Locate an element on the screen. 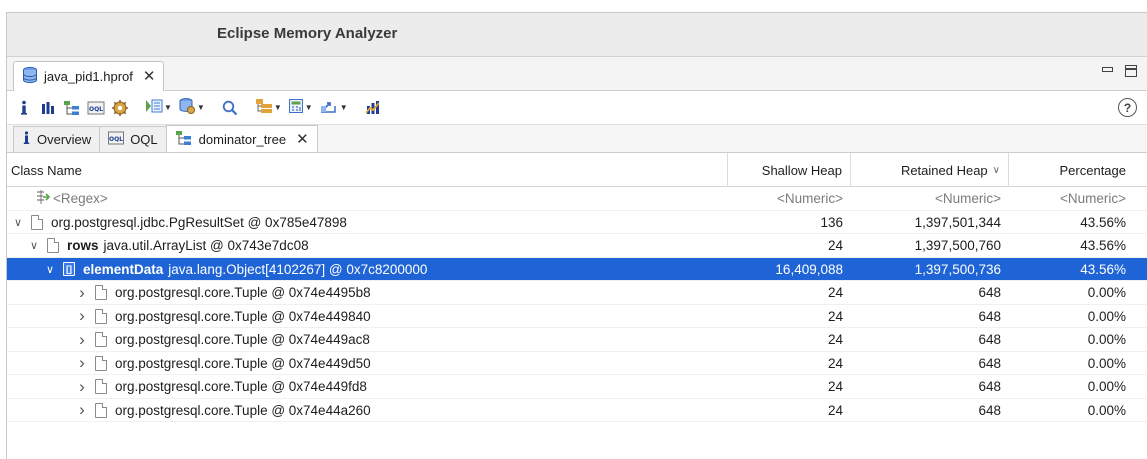 This screenshot has width=1147, height=459. export-dropdown: ▼ is located at coordinates (333, 107).